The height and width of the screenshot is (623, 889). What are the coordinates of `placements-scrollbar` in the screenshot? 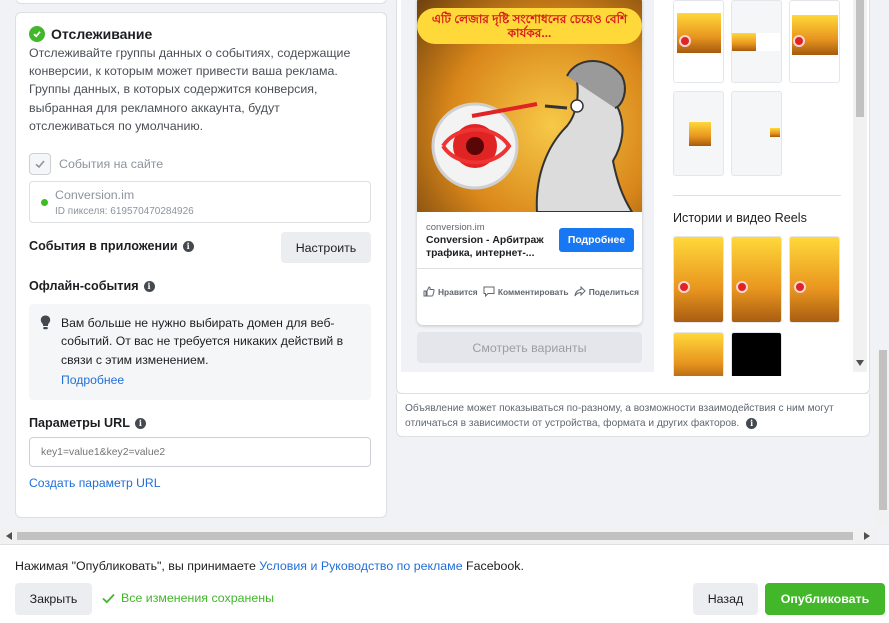 It's located at (860, 186).